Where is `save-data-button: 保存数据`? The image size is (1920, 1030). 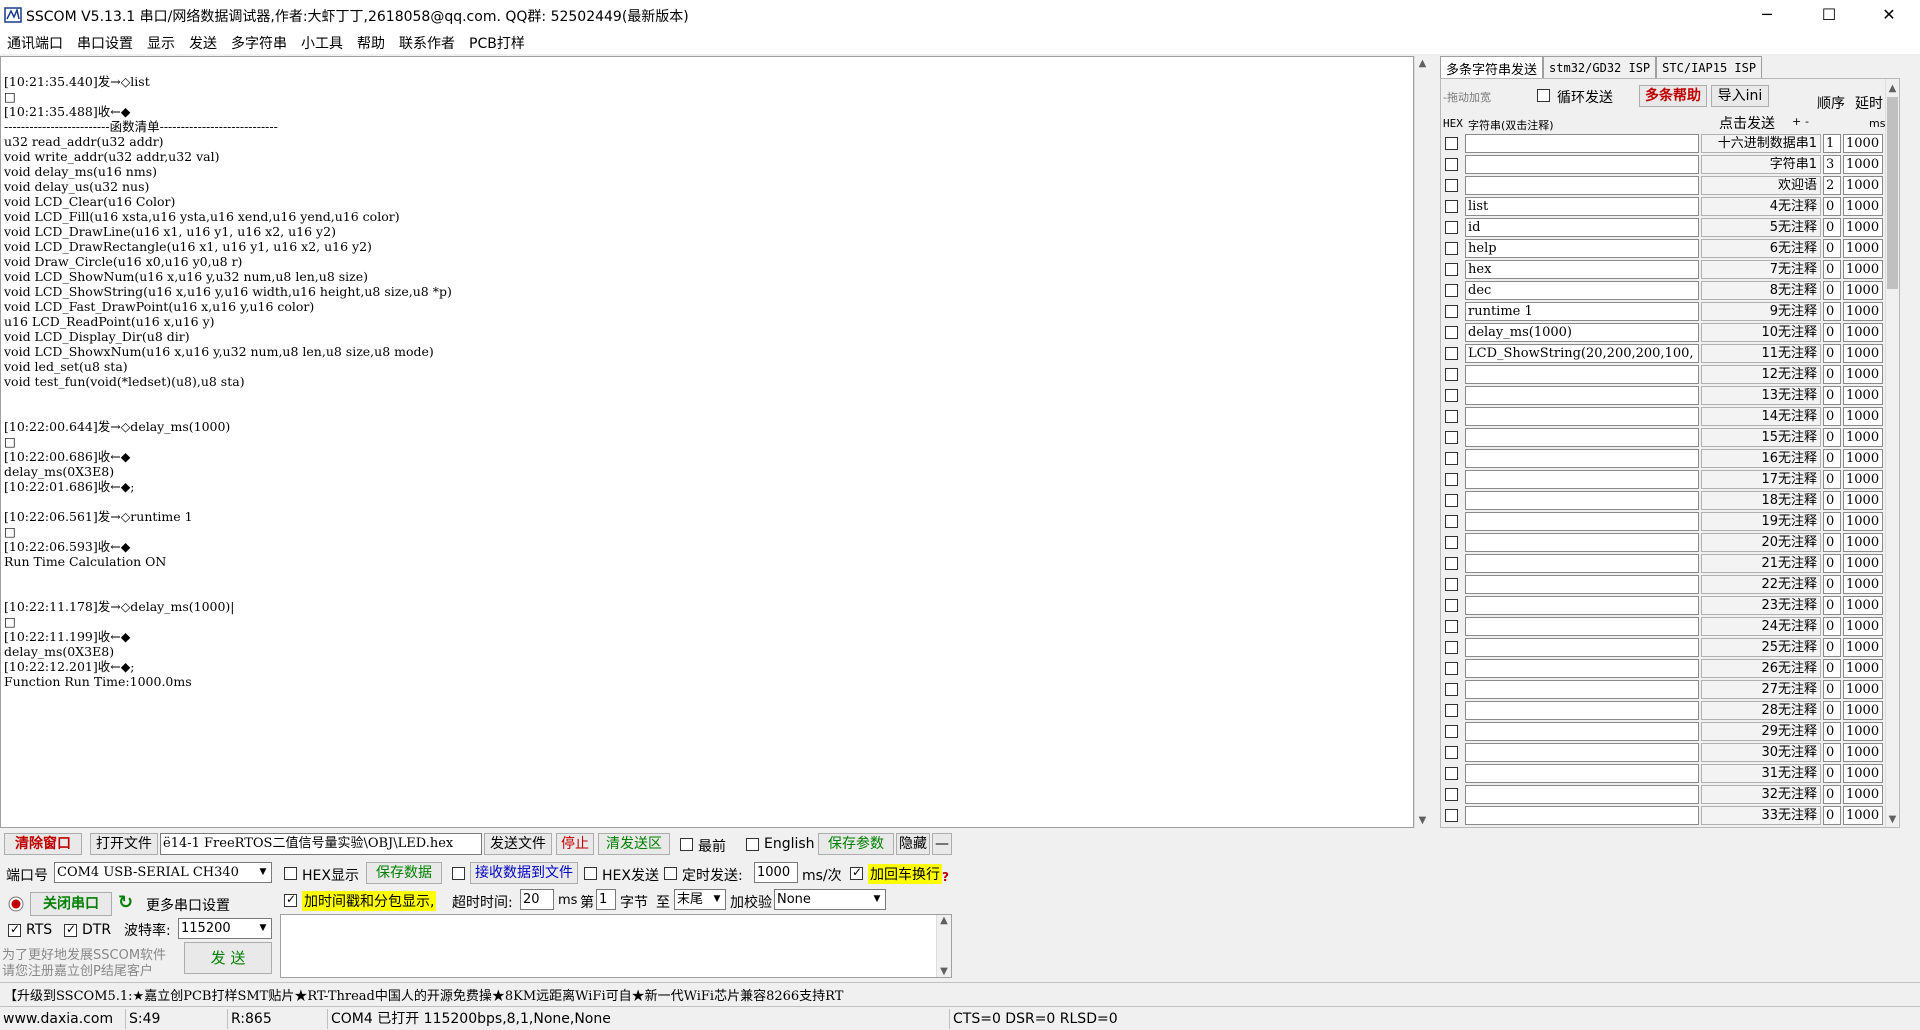 save-data-button: 保存数据 is located at coordinates (404, 873).